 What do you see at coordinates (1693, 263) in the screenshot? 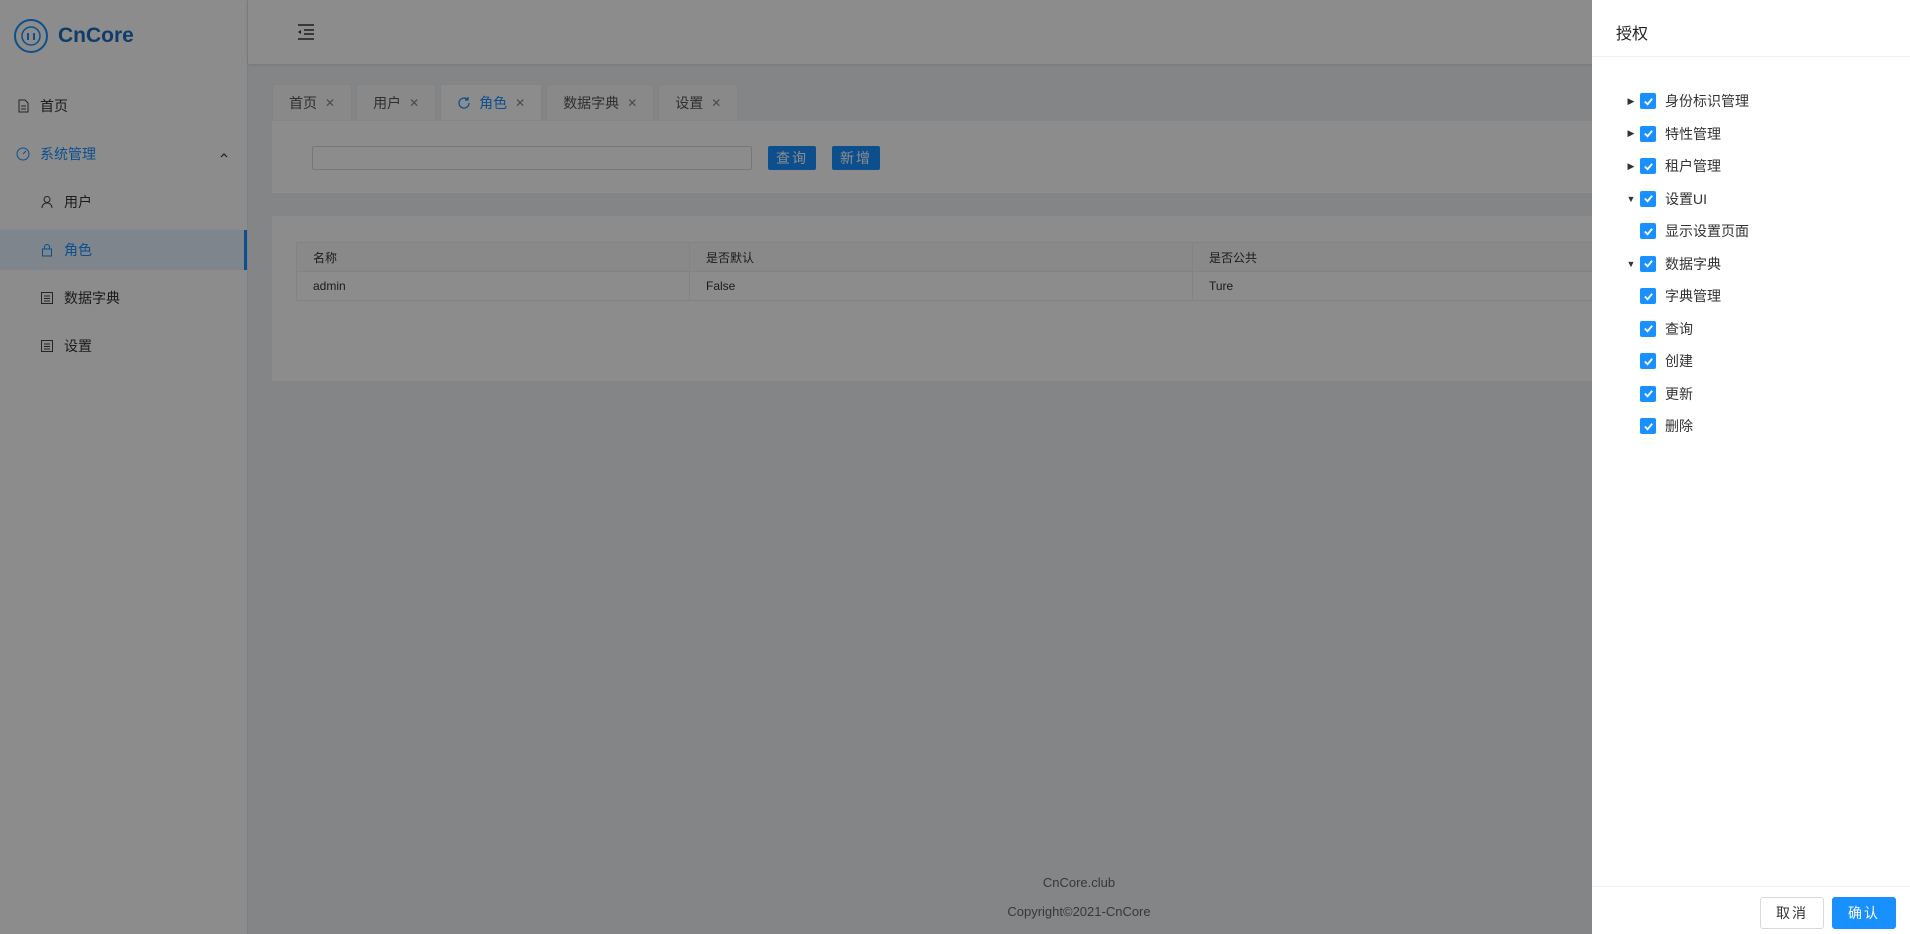
I see `tree-node-label: 数据字典` at bounding box center [1693, 263].